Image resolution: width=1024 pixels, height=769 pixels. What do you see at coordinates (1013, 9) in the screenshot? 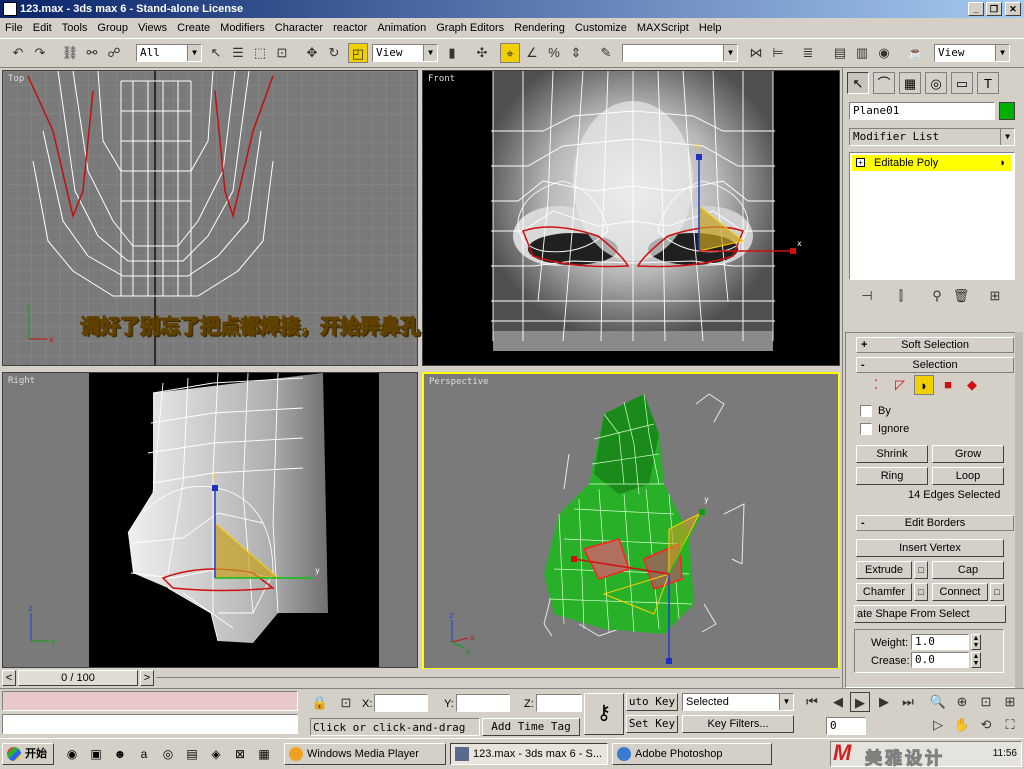
I see `close-button: ✕` at bounding box center [1013, 9].